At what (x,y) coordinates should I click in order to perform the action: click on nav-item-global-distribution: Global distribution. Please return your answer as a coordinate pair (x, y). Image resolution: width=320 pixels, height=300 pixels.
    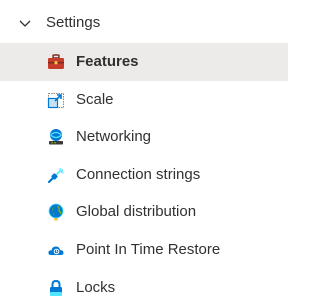
    Looking at the image, I should click on (144, 212).